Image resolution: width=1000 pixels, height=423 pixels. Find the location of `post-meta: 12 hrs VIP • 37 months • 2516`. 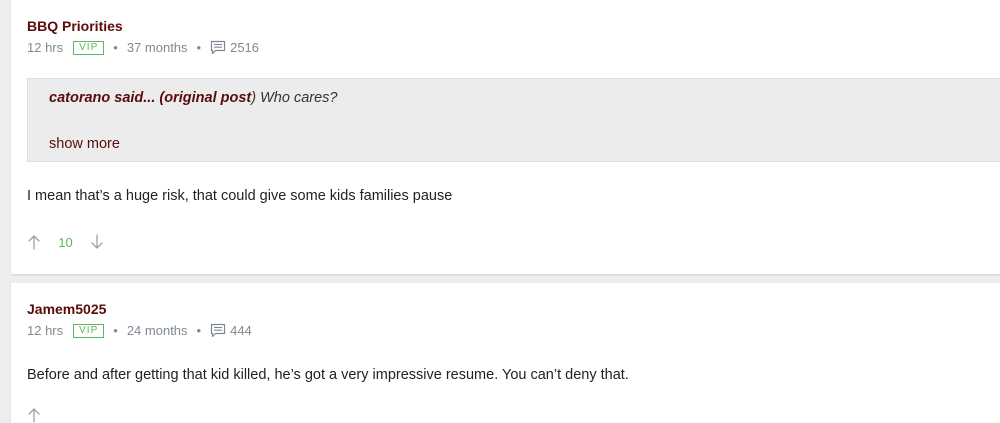

post-meta: 12 hrs VIP • 37 months • 2516 is located at coordinates (143, 47).